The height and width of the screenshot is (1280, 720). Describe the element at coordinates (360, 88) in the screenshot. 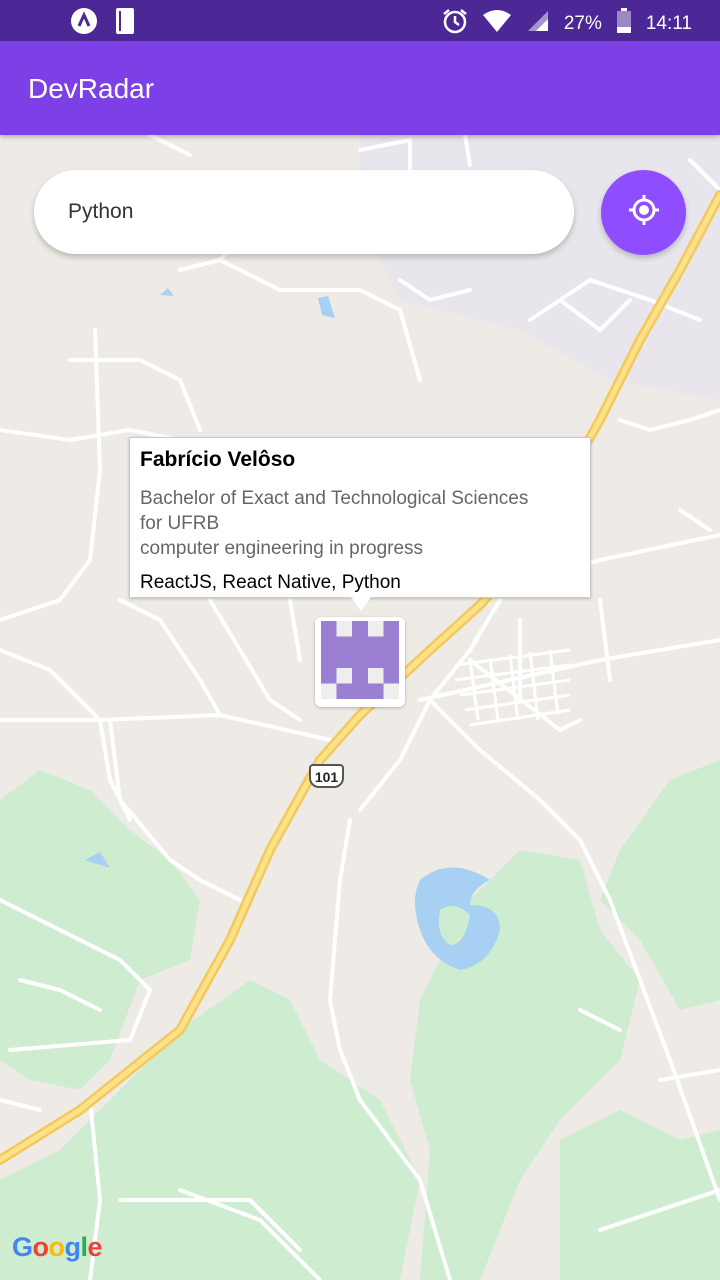

I see `app-bar: DevRadar` at that location.